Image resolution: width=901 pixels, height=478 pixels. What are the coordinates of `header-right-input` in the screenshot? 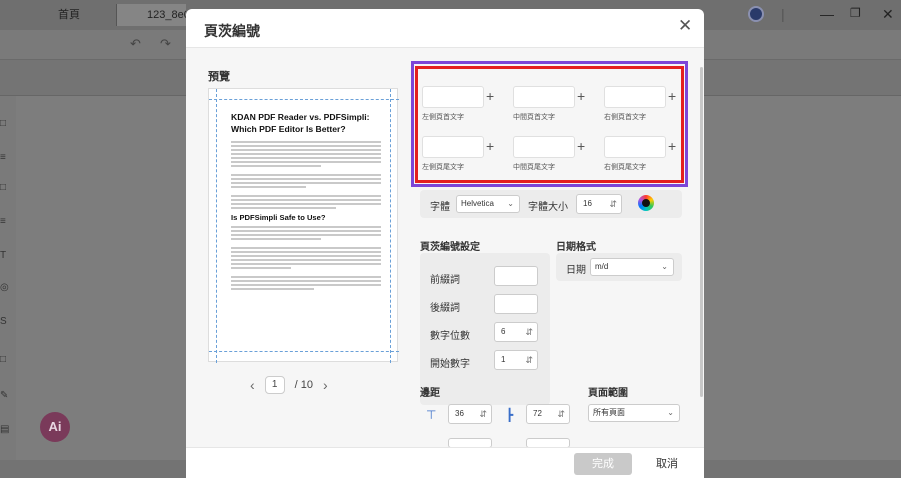 It's located at (635, 97).